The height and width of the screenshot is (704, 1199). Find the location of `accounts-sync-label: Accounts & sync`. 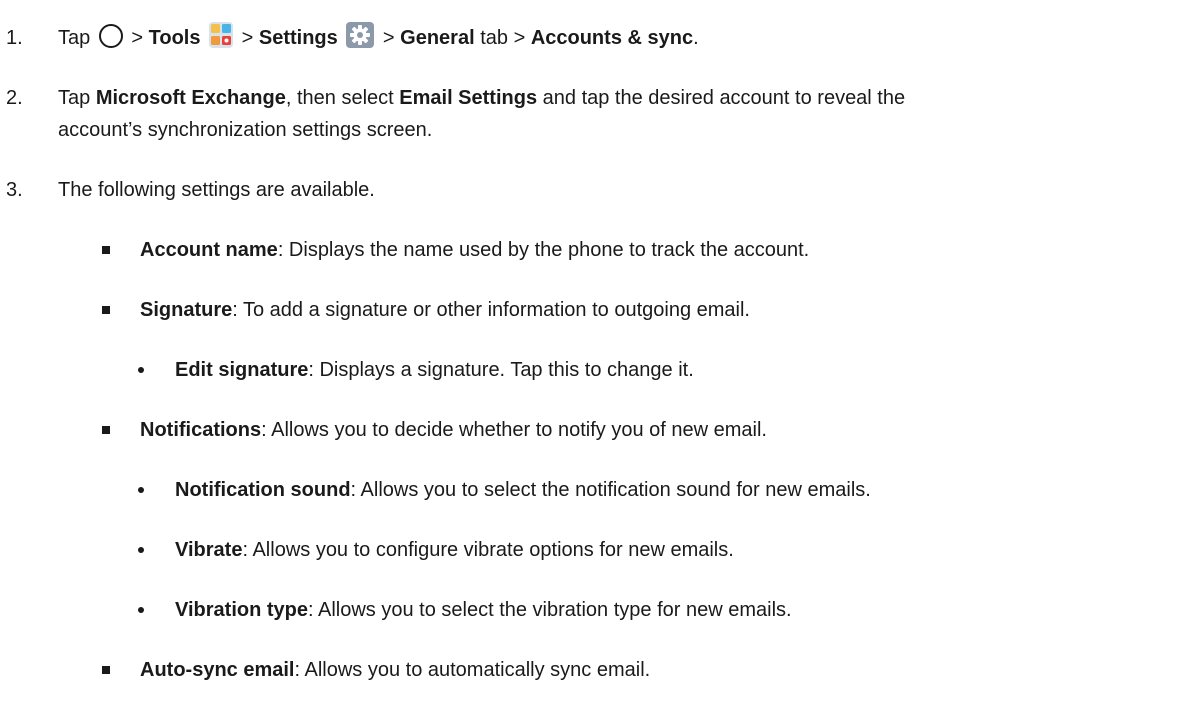

accounts-sync-label: Accounts & sync is located at coordinates (612, 38).